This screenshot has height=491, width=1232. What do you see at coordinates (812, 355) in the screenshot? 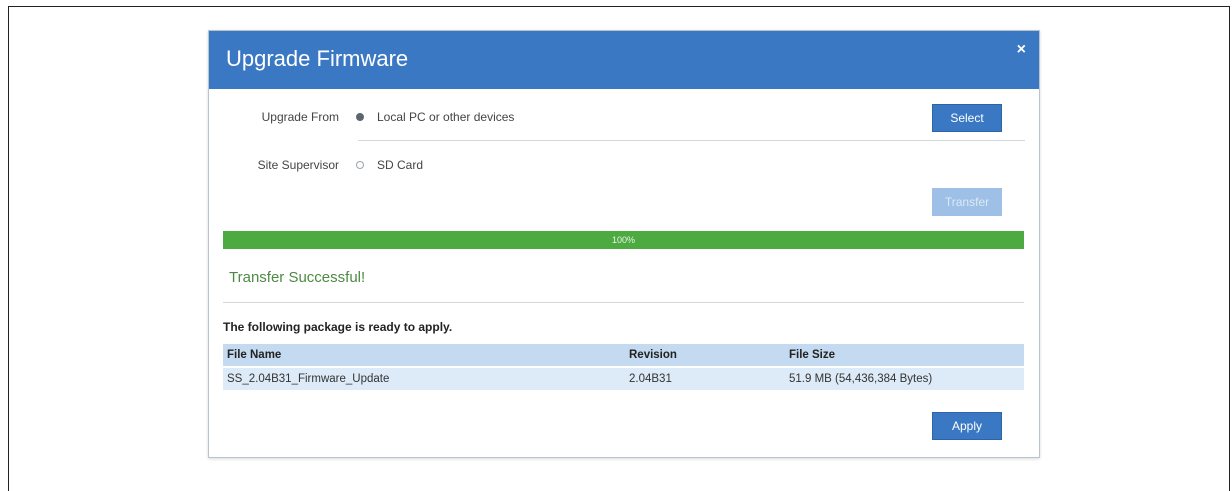
I see `column-header-file-size: File Size` at bounding box center [812, 355].